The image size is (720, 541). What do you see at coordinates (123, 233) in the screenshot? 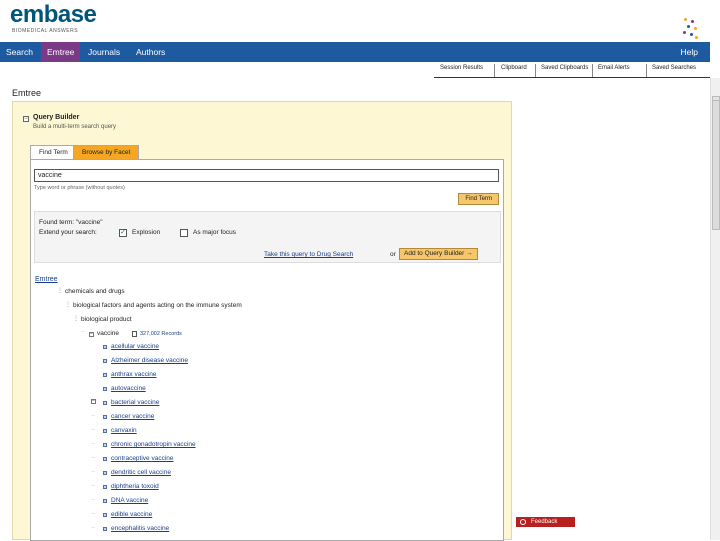
I see `explosion-checkbox: ✓` at bounding box center [123, 233].